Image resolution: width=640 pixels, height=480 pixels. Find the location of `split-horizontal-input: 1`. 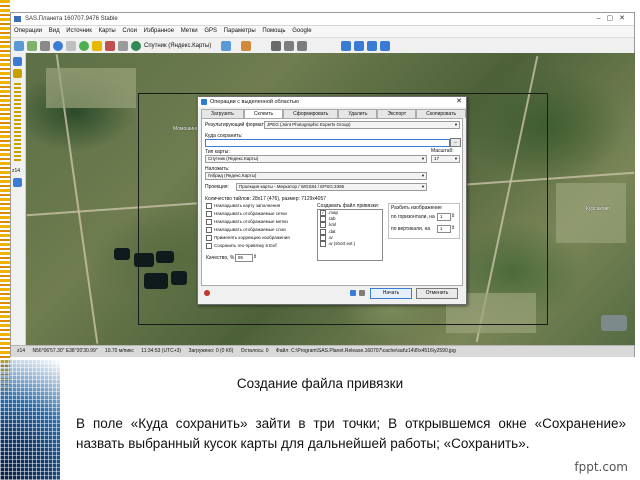

split-horizontal-input: 1 is located at coordinates (444, 217).